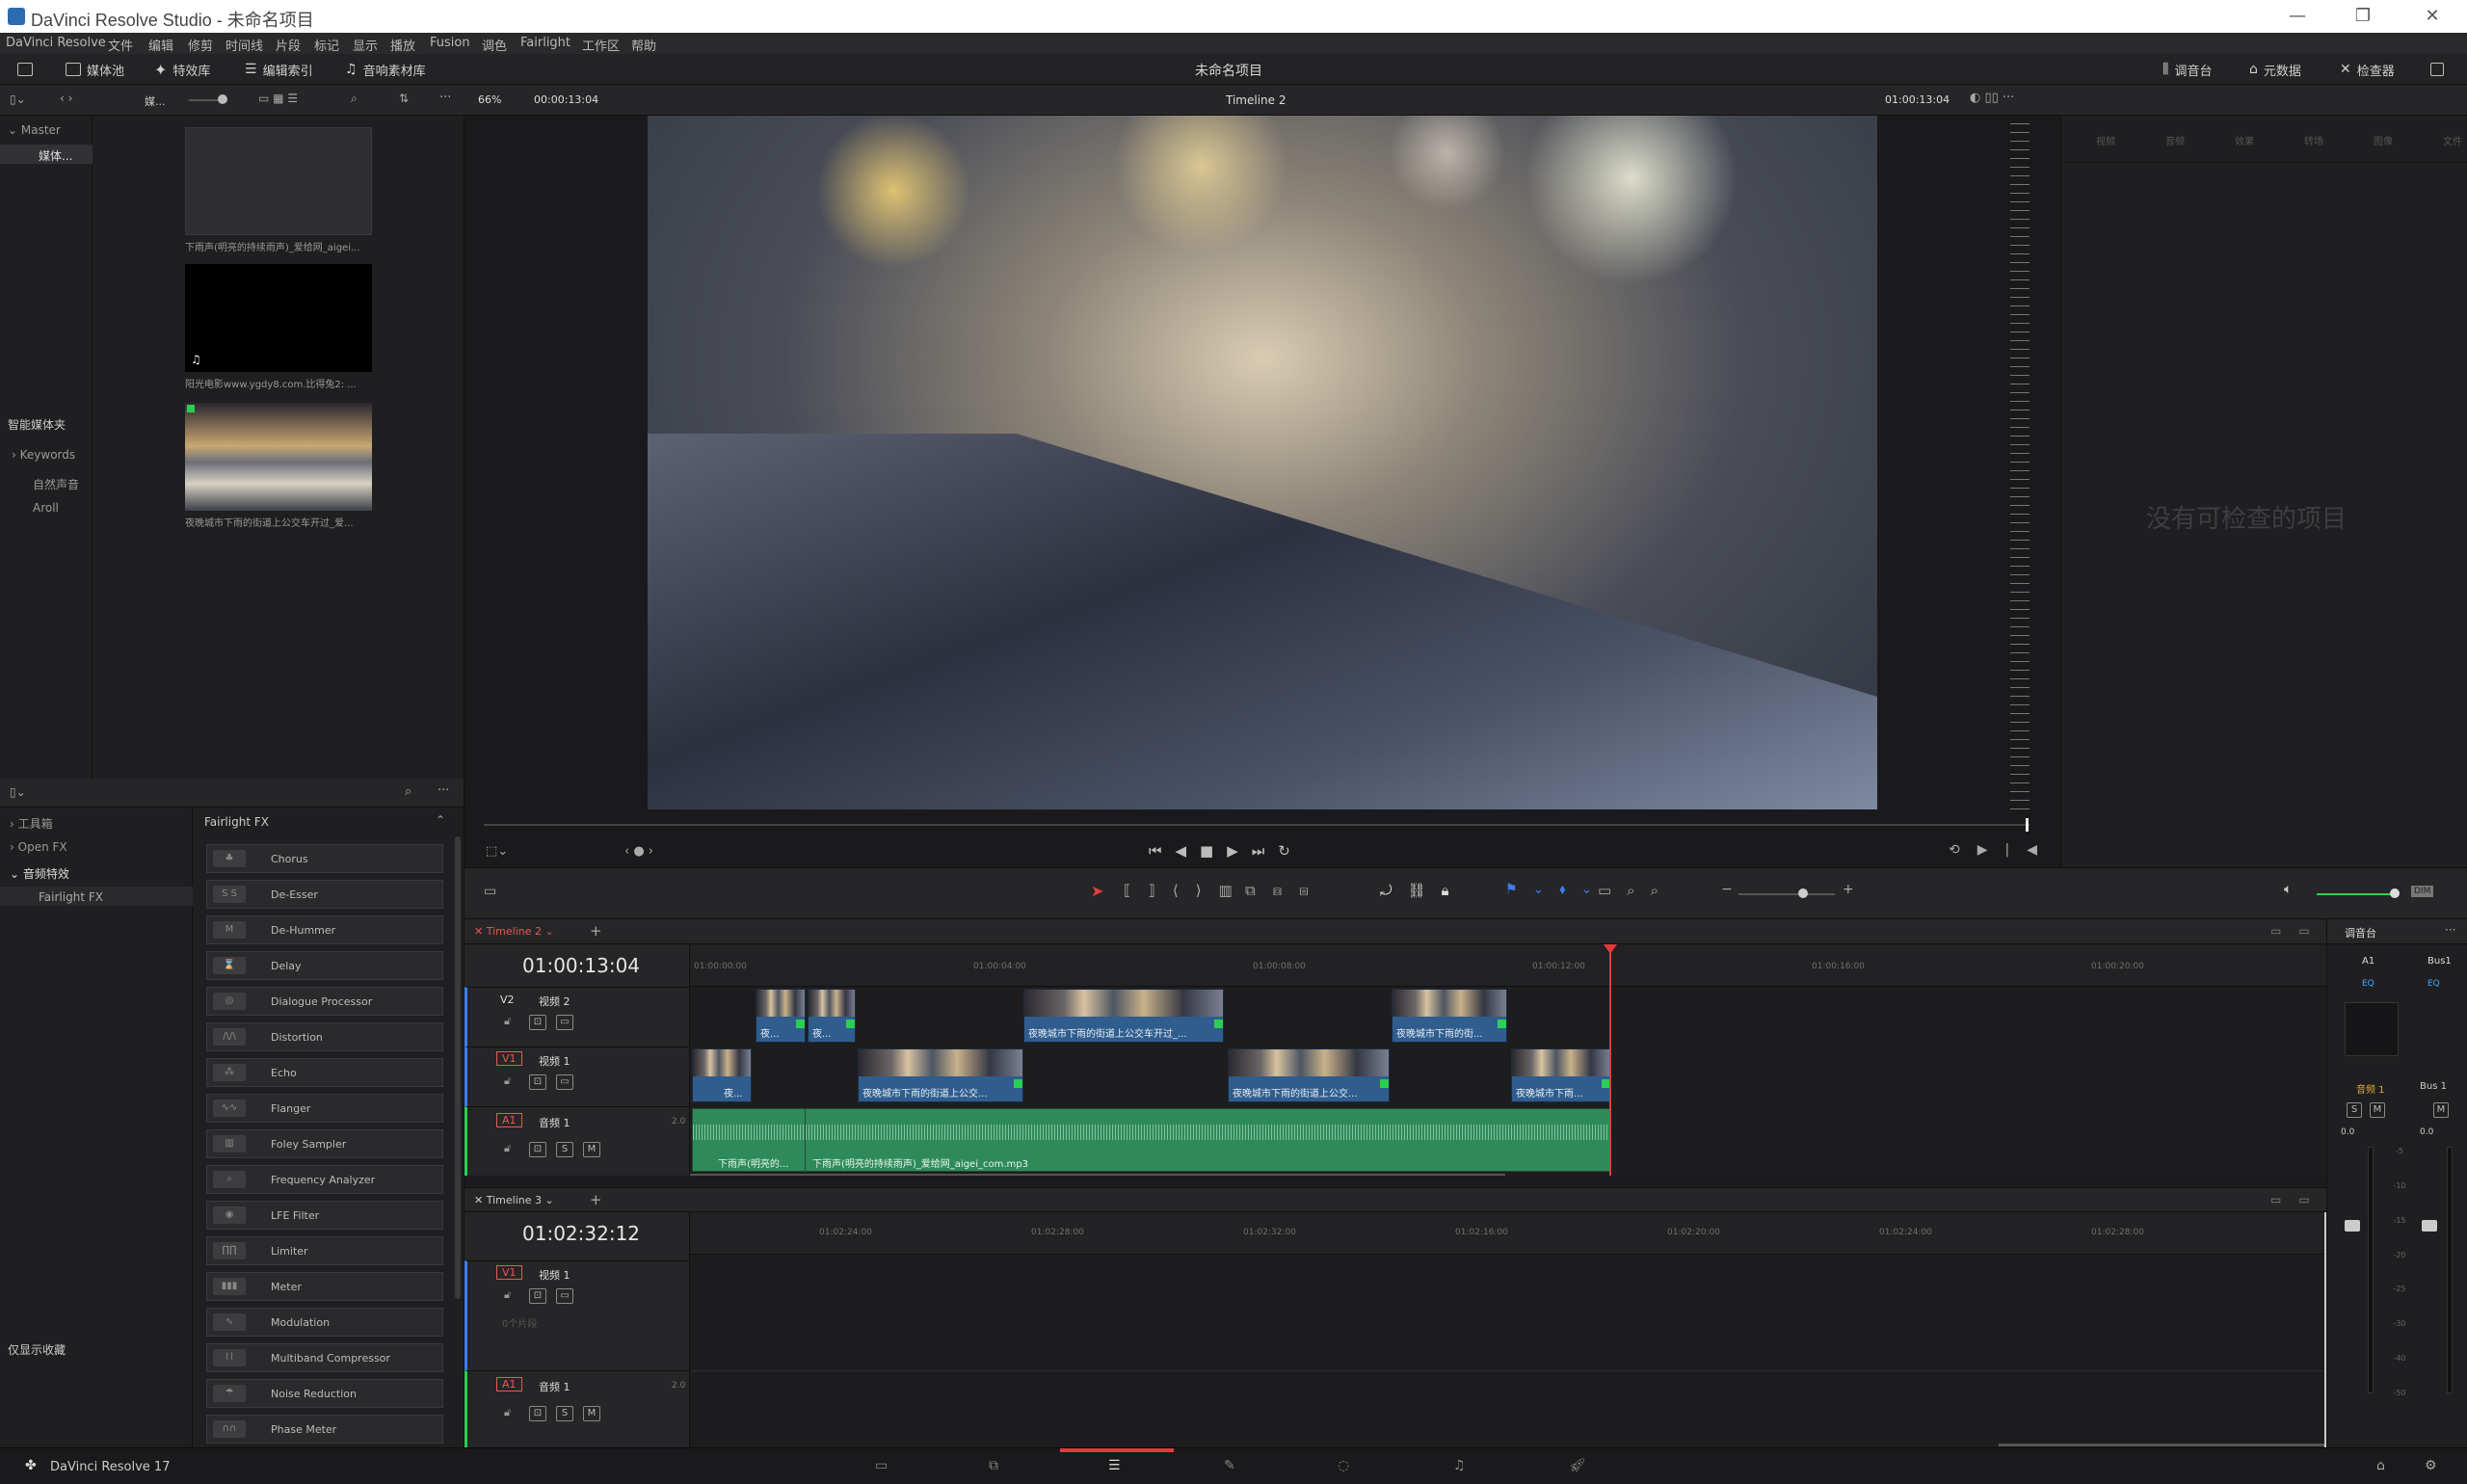 This screenshot has height=1484, width=2467. Describe the element at coordinates (120, 45) in the screenshot. I see `menu-file: 文件` at that location.